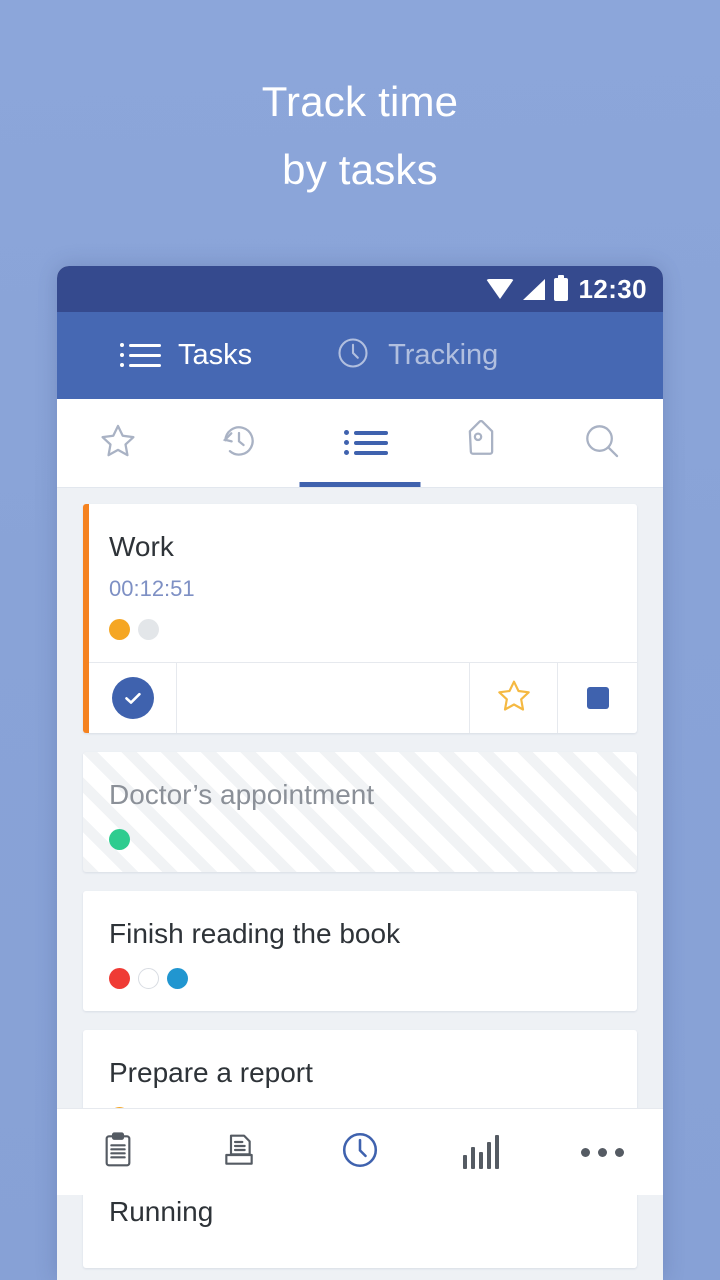 The image size is (720, 1280). I want to click on tab-history, so click(238, 443).